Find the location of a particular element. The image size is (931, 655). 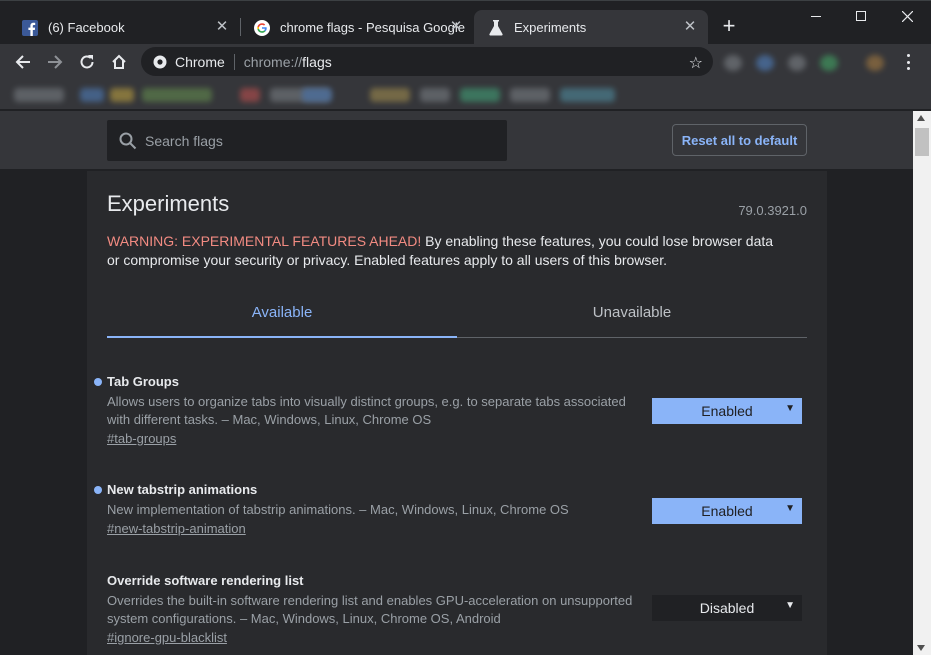

flag-state-select: Disabled ▼ is located at coordinates (727, 608).